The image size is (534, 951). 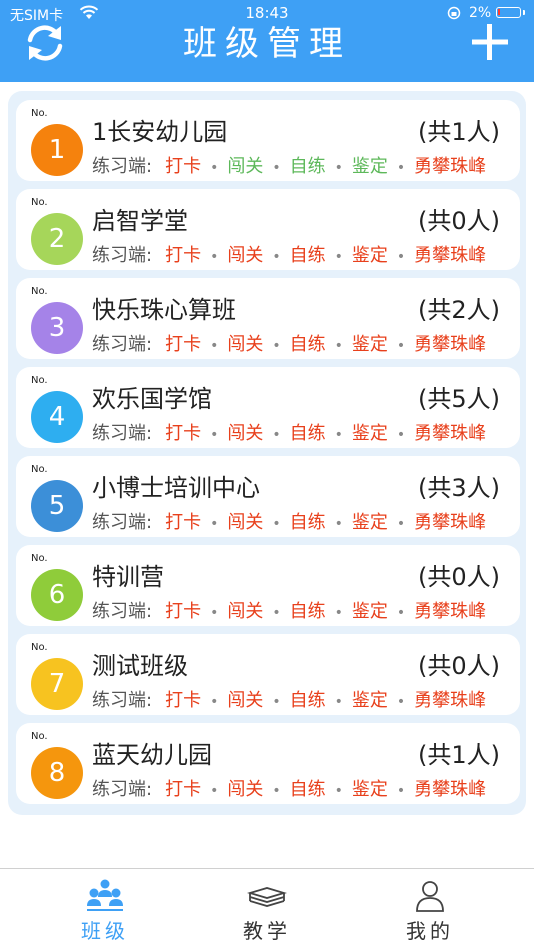 What do you see at coordinates (152, 755) in the screenshot?
I see `class-name: 蓝天幼儿园` at bounding box center [152, 755].